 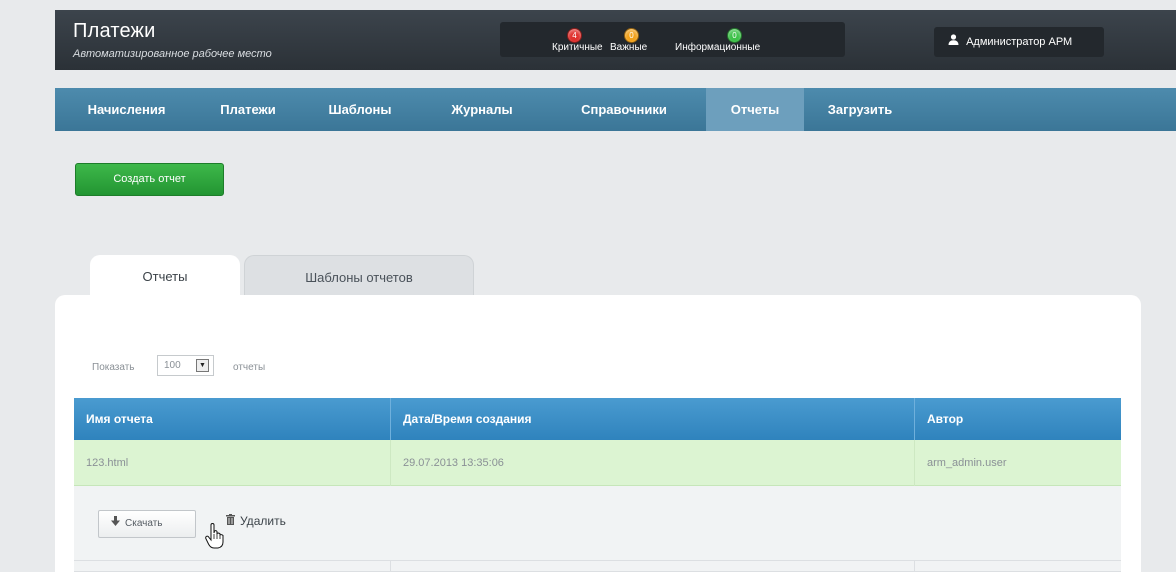 What do you see at coordinates (113, 367) in the screenshot?
I see `show-label: Показать` at bounding box center [113, 367].